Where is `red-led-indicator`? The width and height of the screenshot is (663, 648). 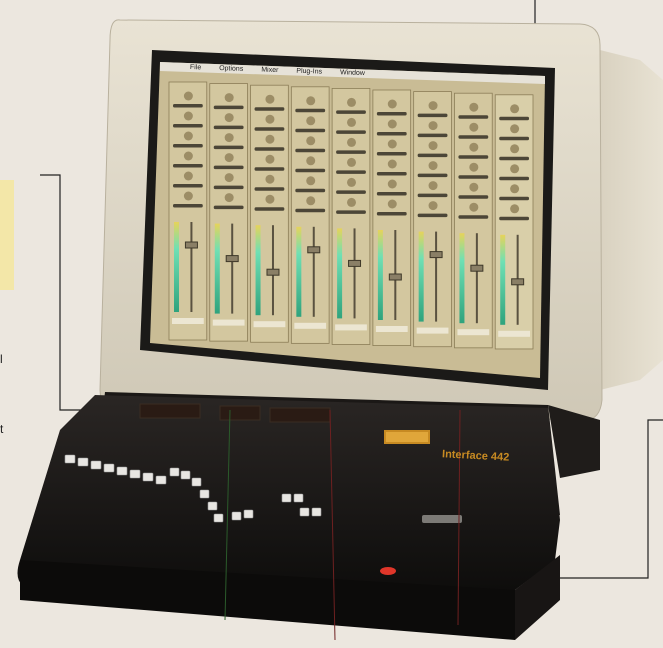 red-led-indicator is located at coordinates (388, 571).